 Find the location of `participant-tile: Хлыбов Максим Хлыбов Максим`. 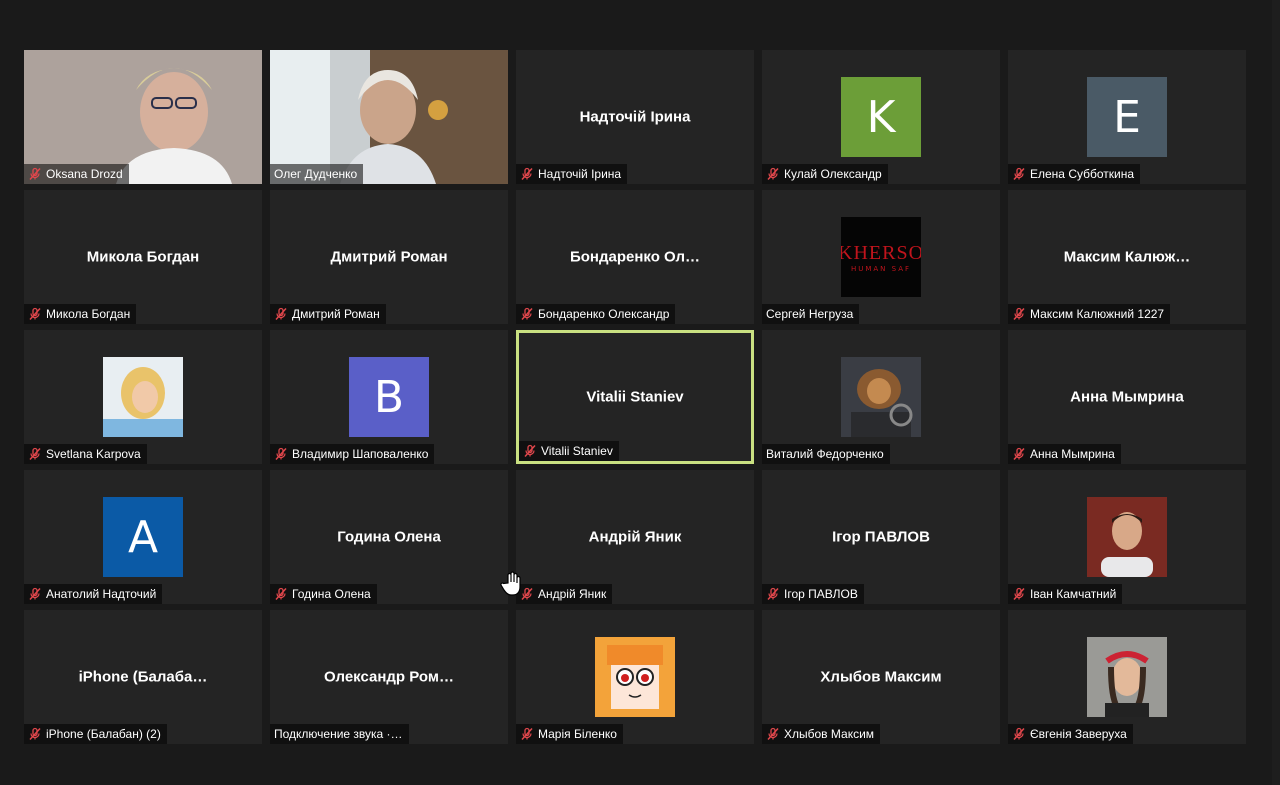

participant-tile: Хлыбов Максим Хлыбов Максим is located at coordinates (881, 677).